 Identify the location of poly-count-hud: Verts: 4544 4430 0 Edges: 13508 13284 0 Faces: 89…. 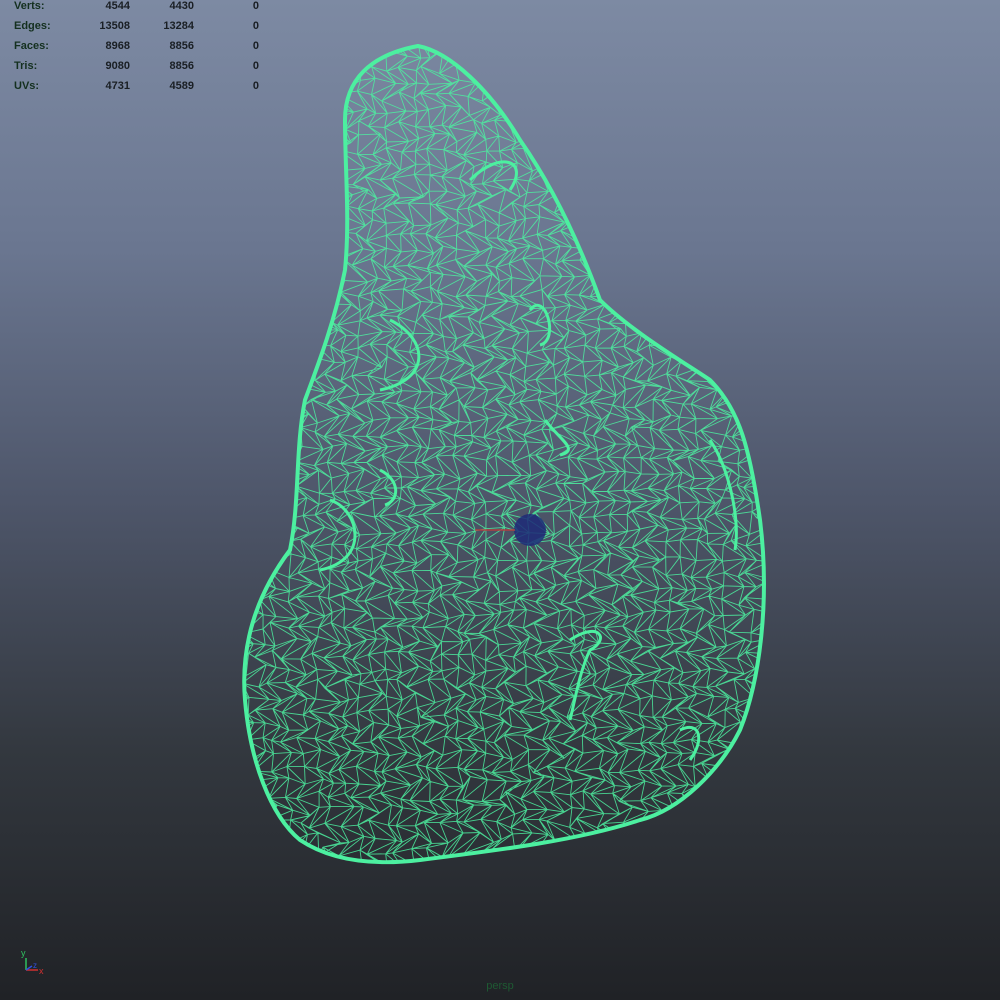
(144, 50).